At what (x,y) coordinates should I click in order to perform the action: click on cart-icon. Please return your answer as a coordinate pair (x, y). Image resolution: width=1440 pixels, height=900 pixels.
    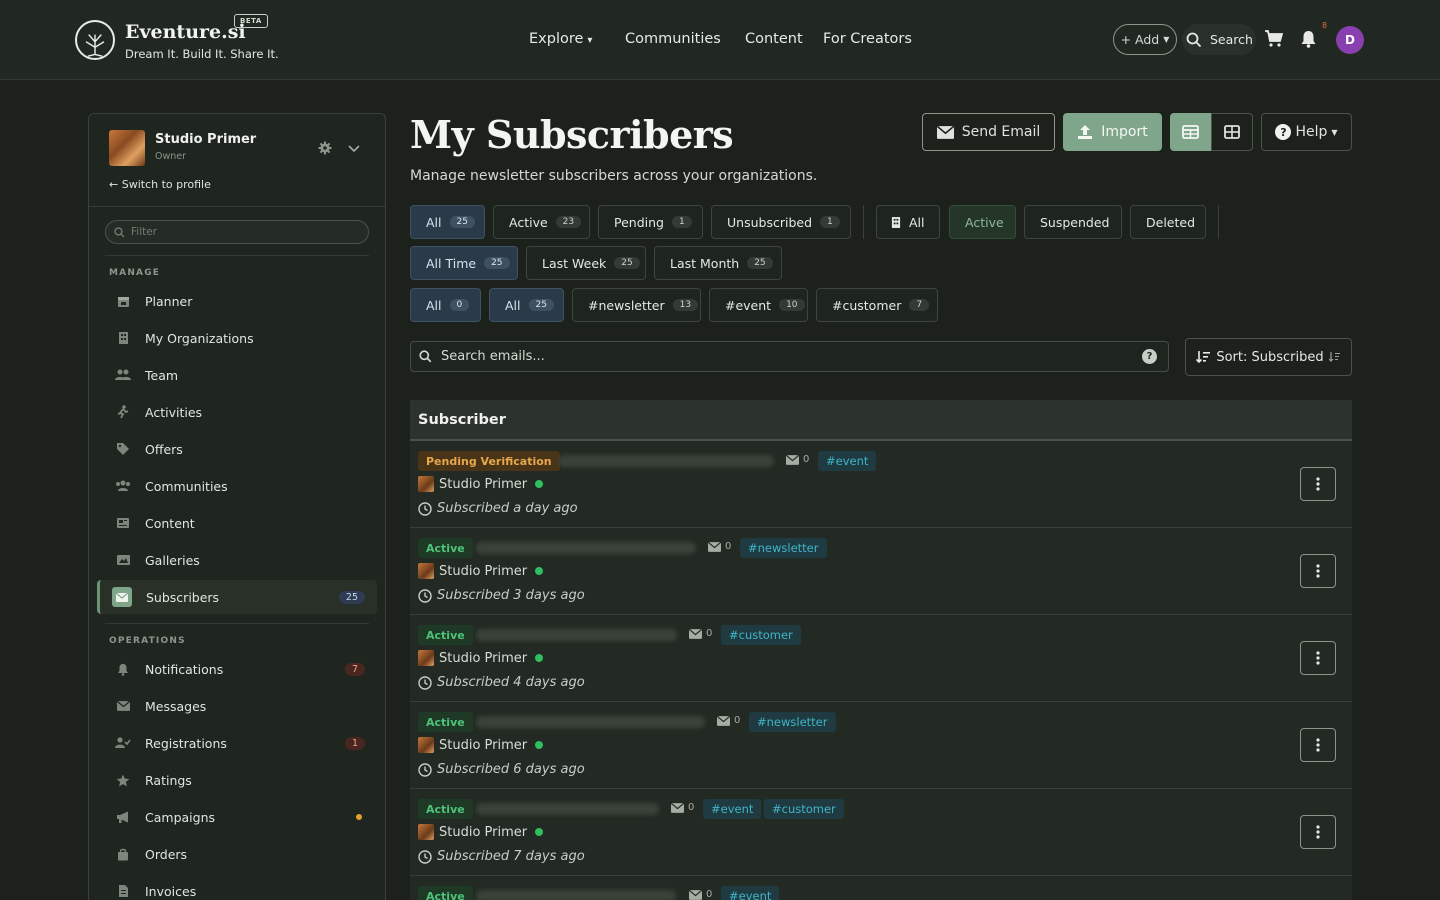
    Looking at the image, I should click on (1274, 40).